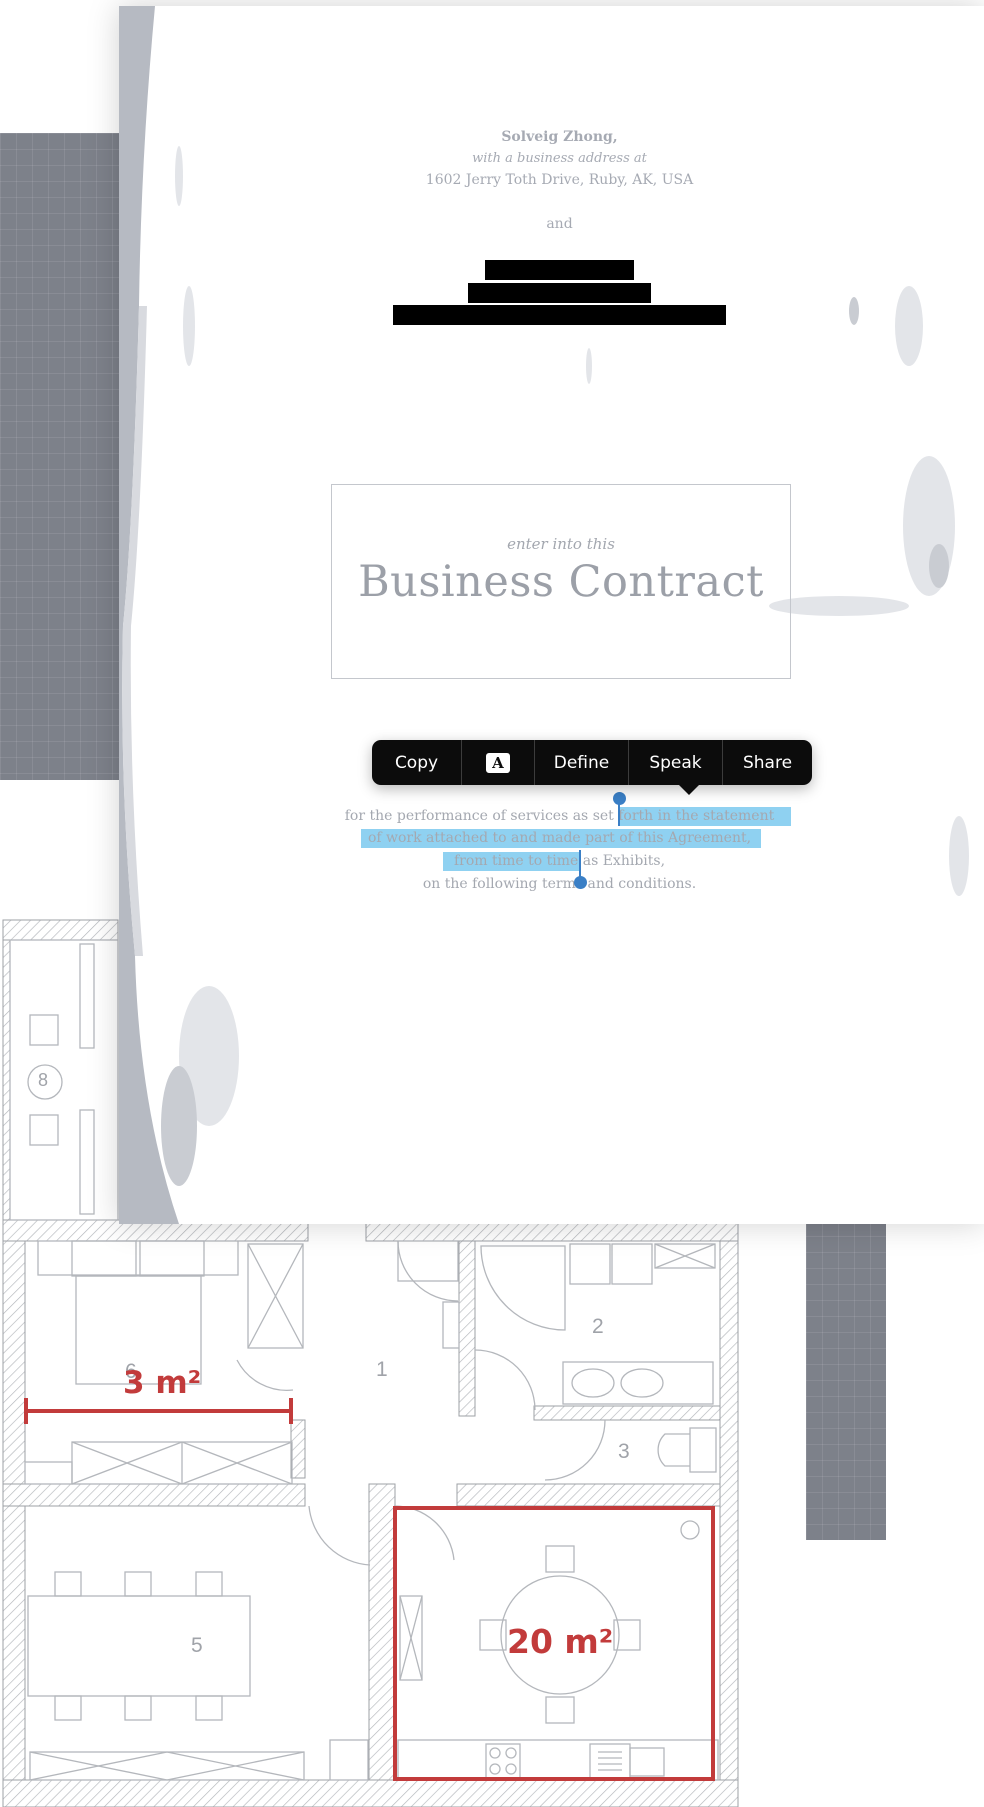 Image resolution: width=984 pixels, height=1807 pixels. Describe the element at coordinates (689, 789) in the screenshot. I see `menu-pointer-arrow` at that location.